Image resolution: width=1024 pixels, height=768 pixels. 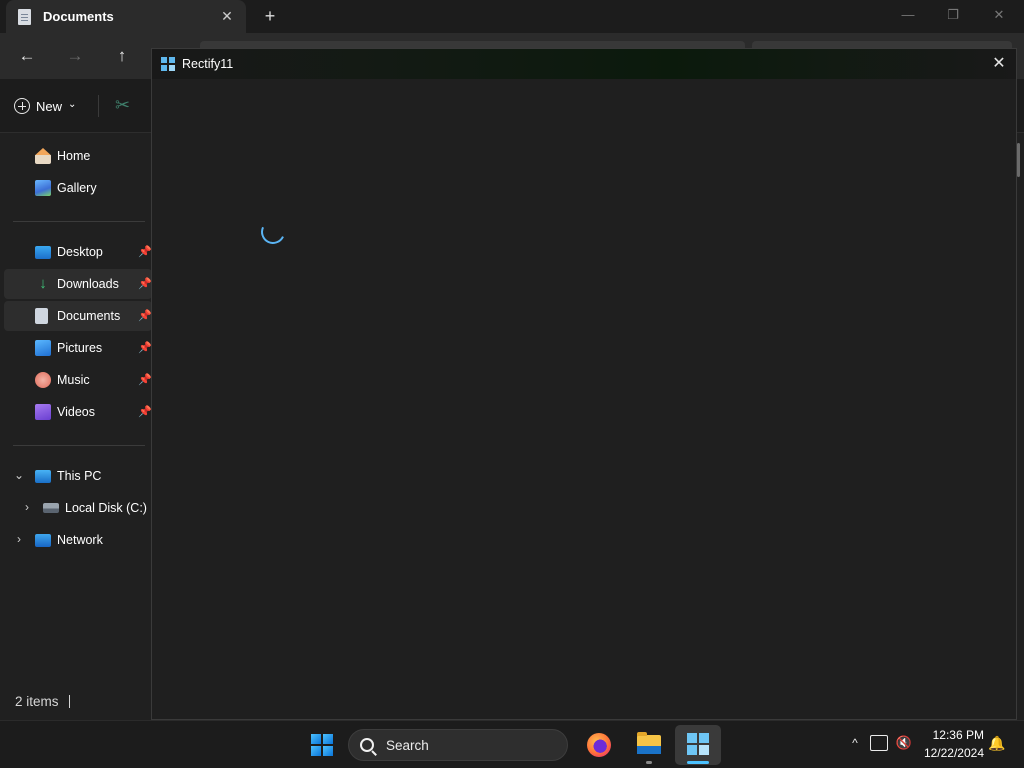 What do you see at coordinates (43, 252) in the screenshot?
I see `desktop-icon` at bounding box center [43, 252].